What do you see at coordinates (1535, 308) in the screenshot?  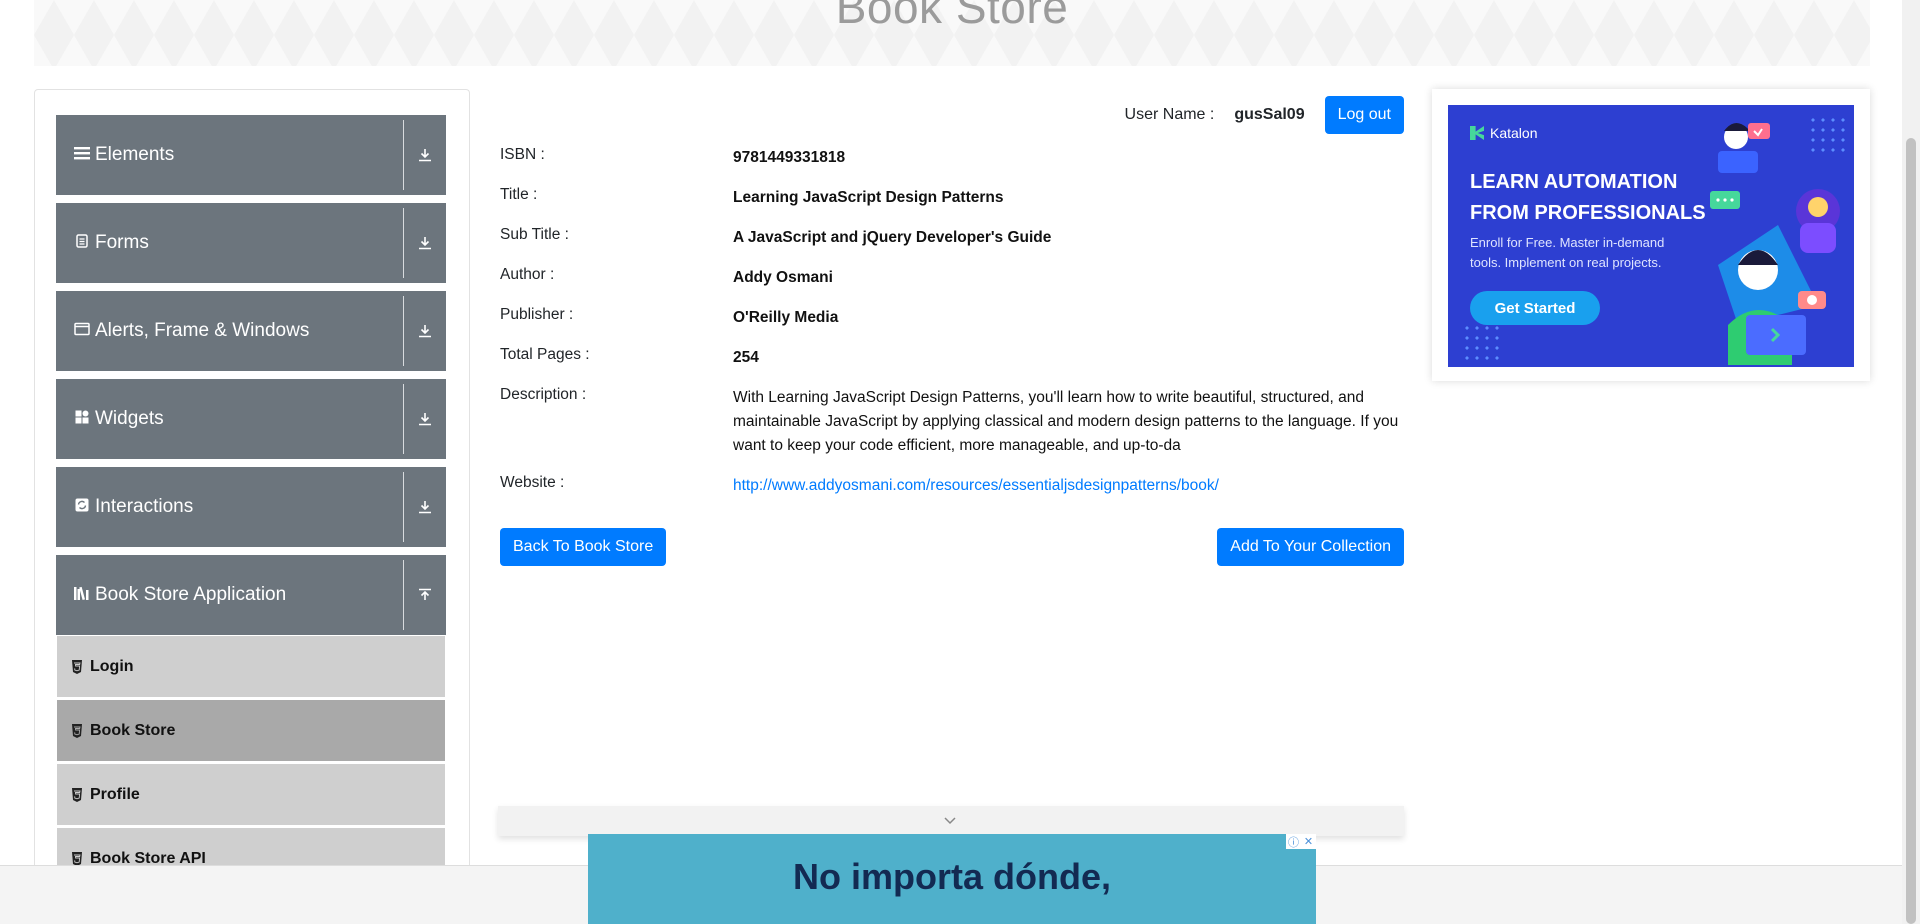 I see `ad-get-started-button: Get Started` at bounding box center [1535, 308].